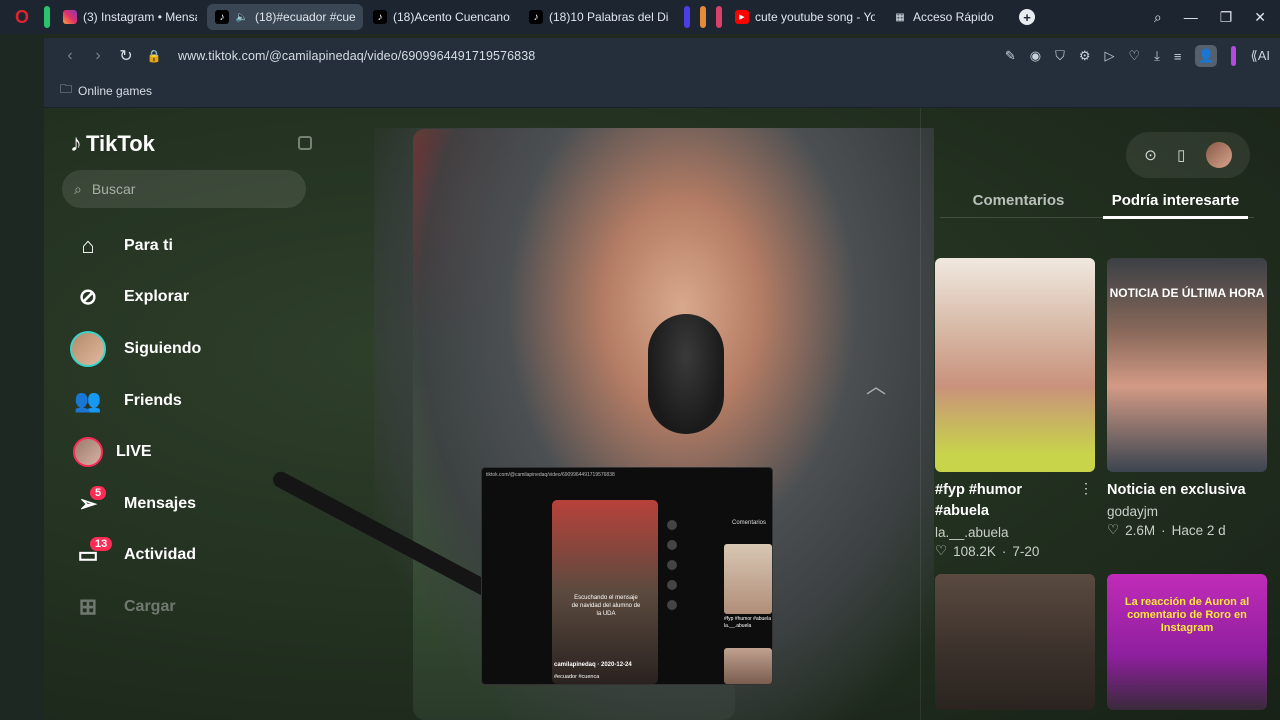 Image resolution: width=1280 pixels, height=720 pixels. Describe the element at coordinates (1015, 501) in the screenshot. I see `card-title: #fyp #humor #abuela` at that location.